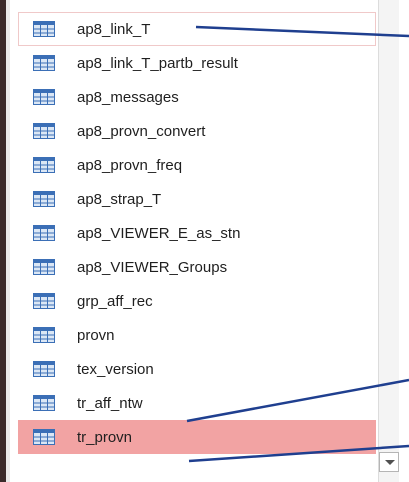 This screenshot has height=482, width=409. I want to click on table-list-item: tr_aff_ntw, so click(197, 403).